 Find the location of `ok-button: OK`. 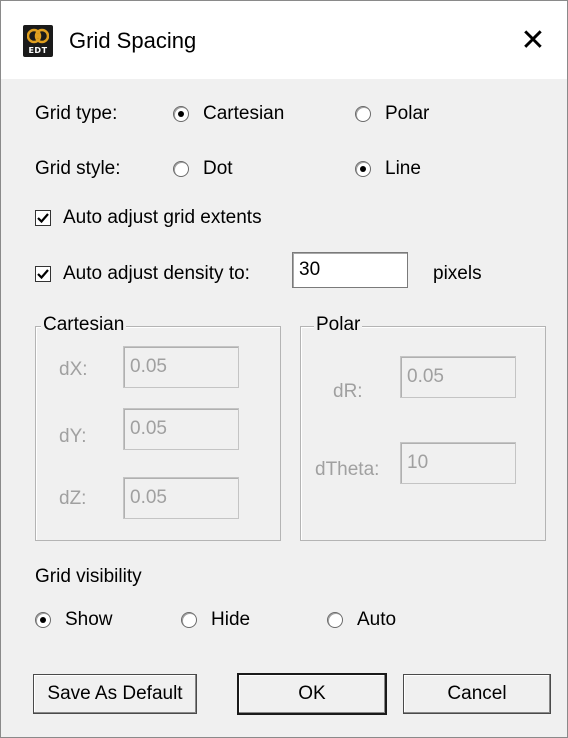

ok-button: OK is located at coordinates (312, 694).